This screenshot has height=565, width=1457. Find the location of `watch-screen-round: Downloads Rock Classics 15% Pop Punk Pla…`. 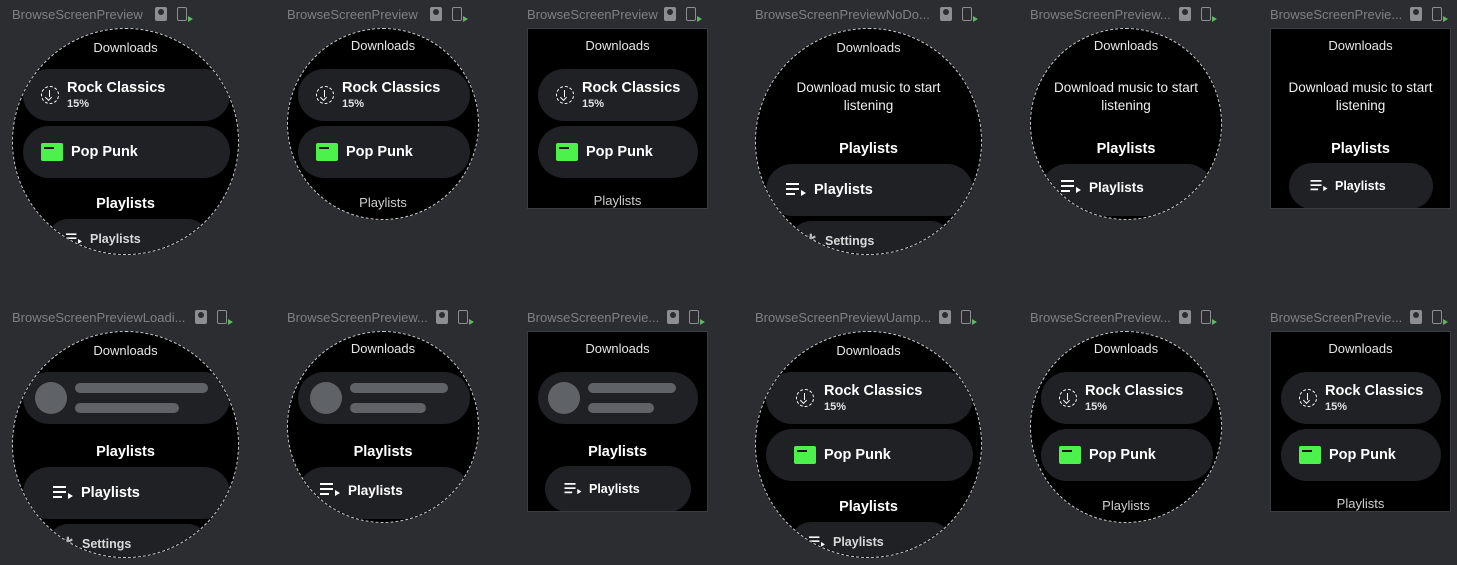

watch-screen-round: Downloads Rock Classics 15% Pop Punk Pla… is located at coordinates (1126, 427).